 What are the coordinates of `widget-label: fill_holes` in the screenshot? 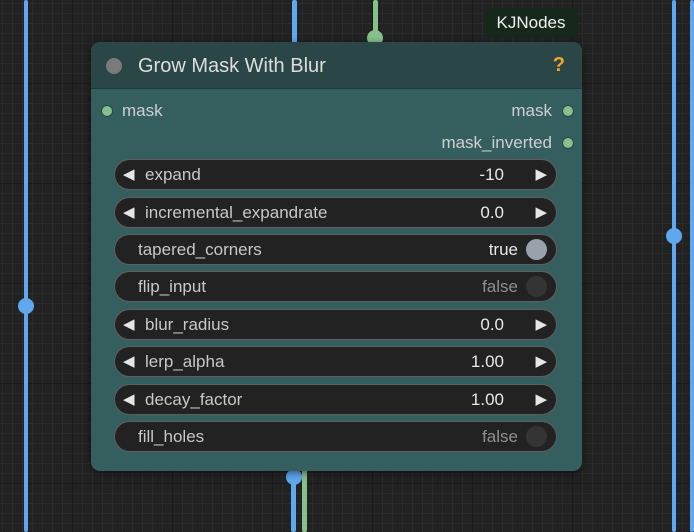 It's located at (171, 436).